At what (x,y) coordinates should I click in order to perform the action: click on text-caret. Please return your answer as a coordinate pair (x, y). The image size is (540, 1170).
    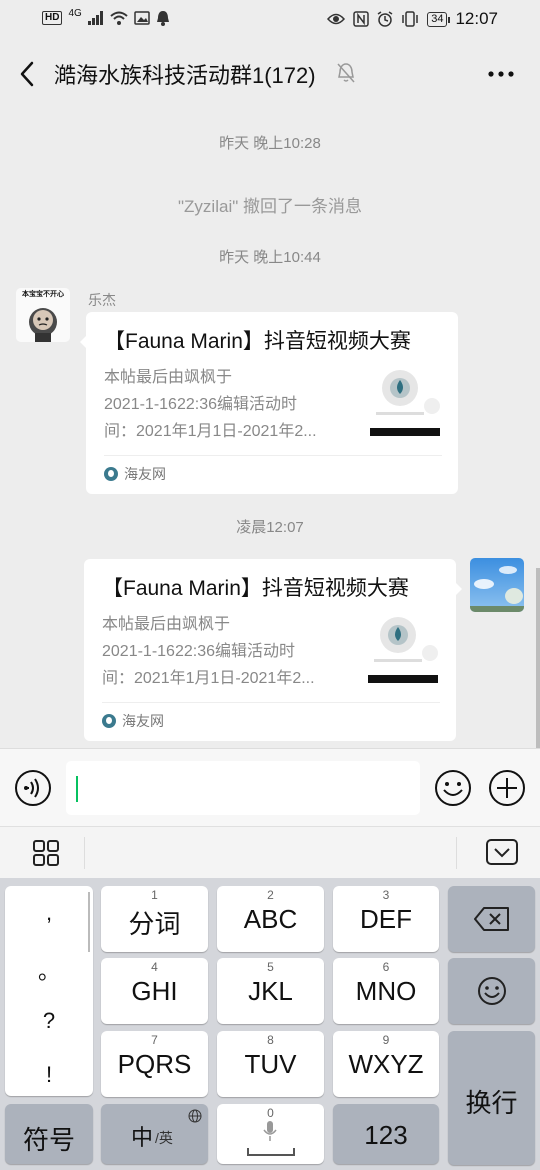
    Looking at the image, I should click on (77, 789).